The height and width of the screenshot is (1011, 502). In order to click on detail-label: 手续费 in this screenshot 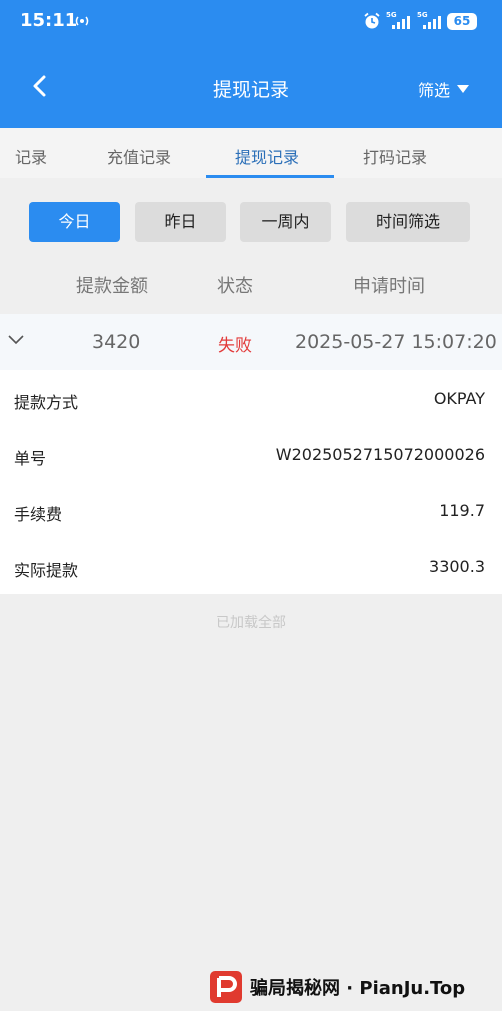, I will do `click(38, 514)`.